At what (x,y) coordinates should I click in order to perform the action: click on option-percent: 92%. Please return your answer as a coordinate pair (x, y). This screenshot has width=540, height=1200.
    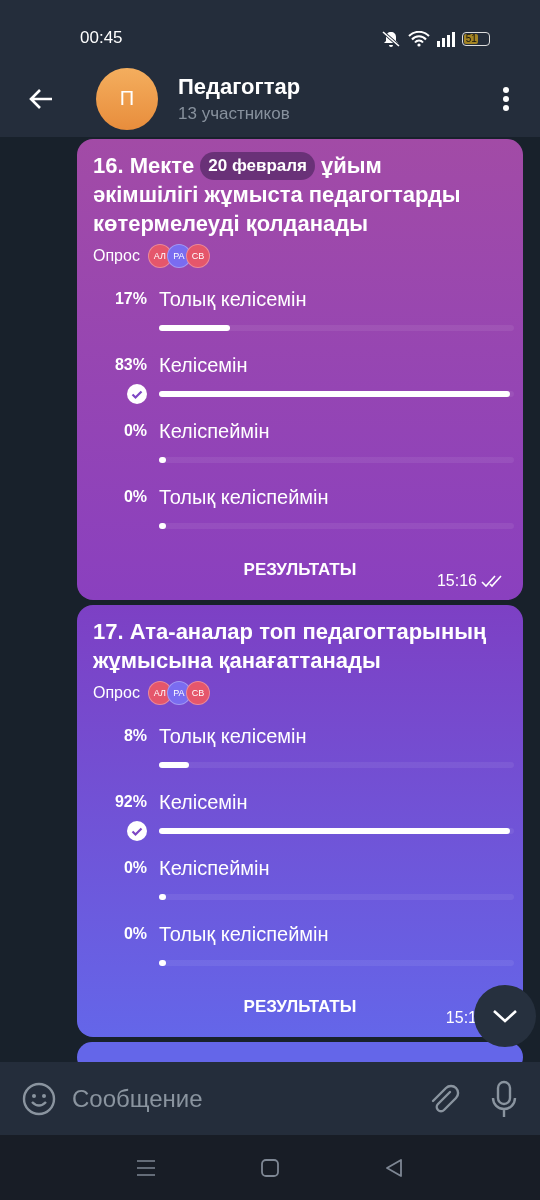
    Looking at the image, I should click on (130, 802).